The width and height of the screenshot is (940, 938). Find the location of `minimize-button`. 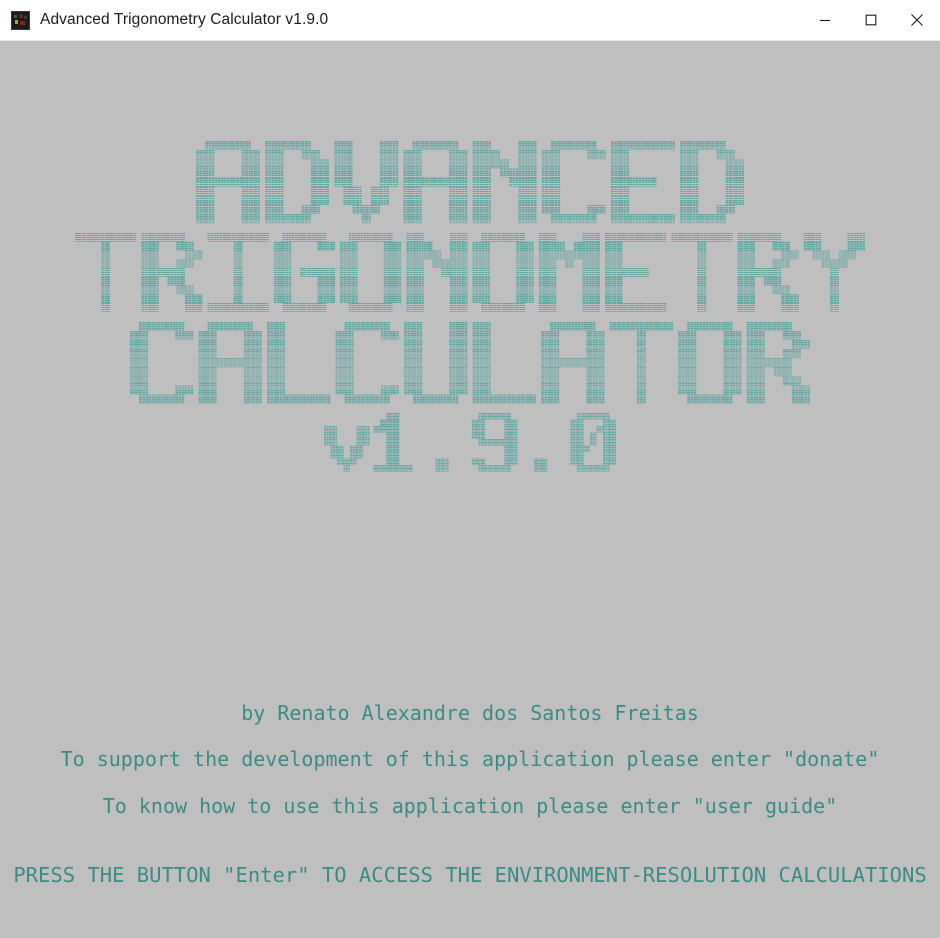

minimize-button is located at coordinates (825, 20).